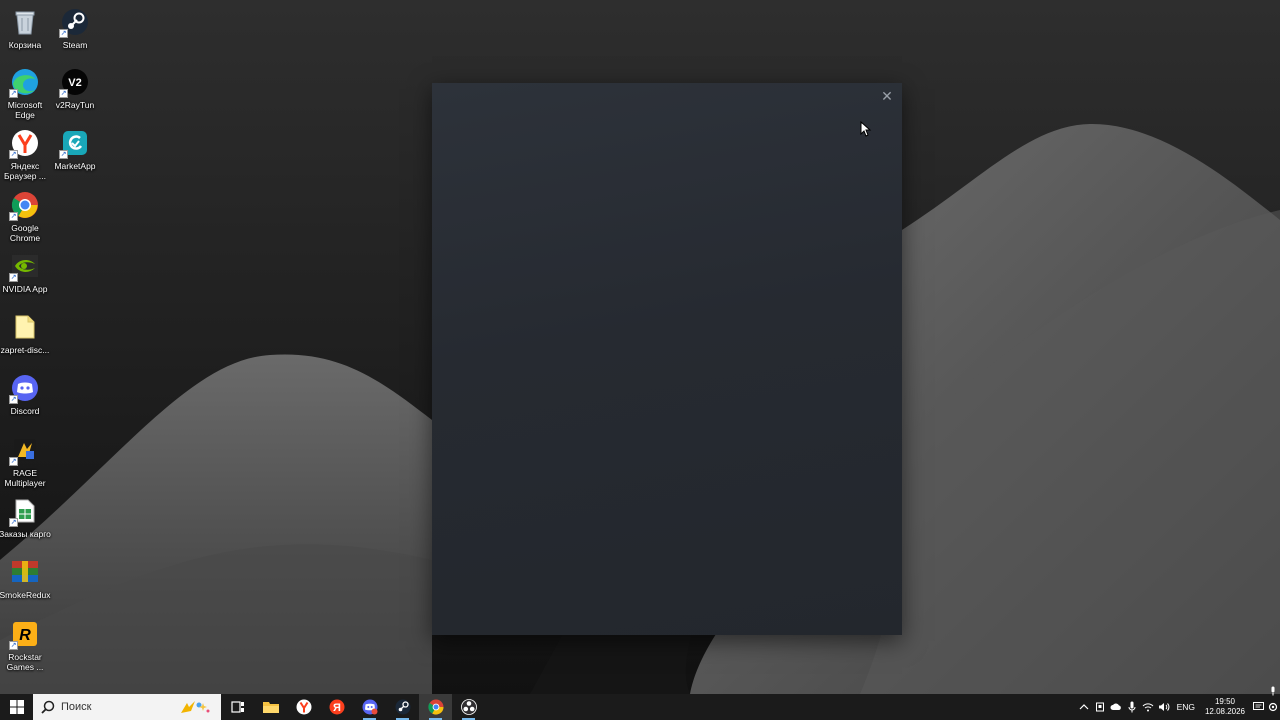 Image resolution: width=1280 pixels, height=720 pixels. Describe the element at coordinates (76, 707) in the screenshot. I see `search-placeholder: Поиск` at that location.